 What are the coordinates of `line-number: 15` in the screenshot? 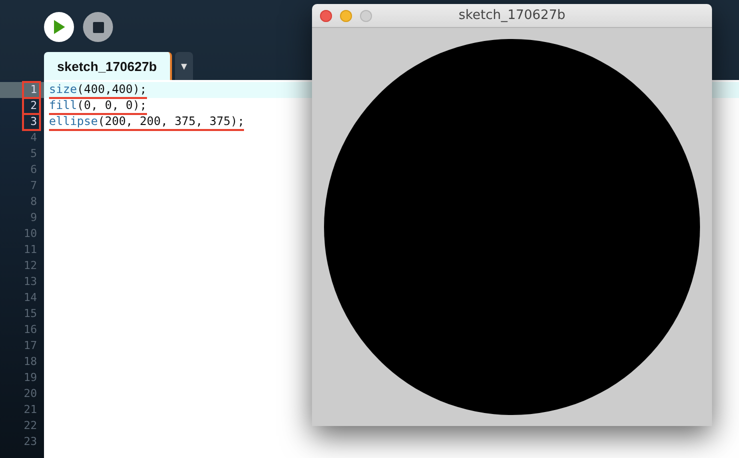 It's located at (30, 314).